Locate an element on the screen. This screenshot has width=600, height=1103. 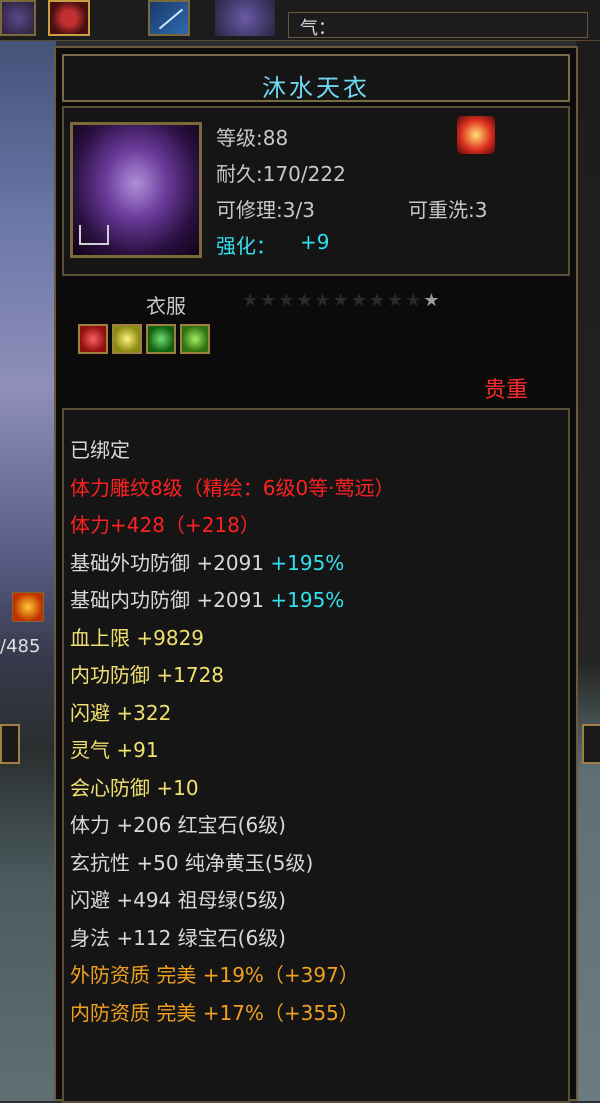
background-right-strip is located at coordinates (588, 550).